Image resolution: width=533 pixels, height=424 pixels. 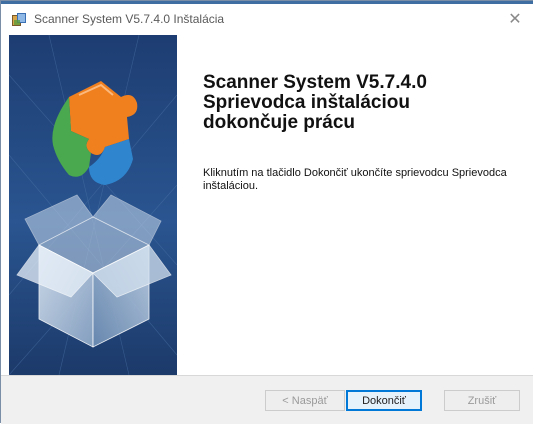 What do you see at coordinates (482, 400) in the screenshot?
I see `cancel-button: Zrušiť` at bounding box center [482, 400].